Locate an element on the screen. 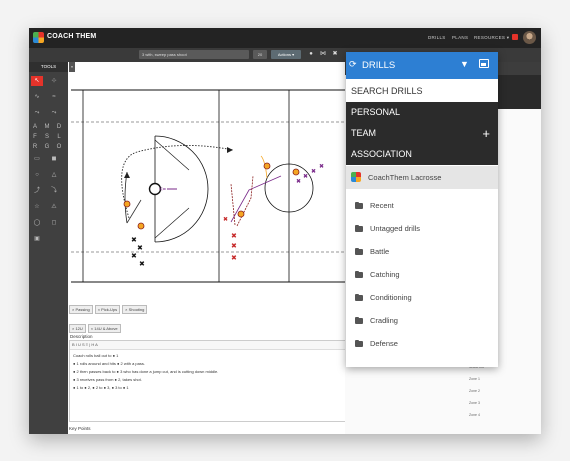 This screenshot has height=461, width=570. folder-cradling: Cradling is located at coordinates (425, 321).